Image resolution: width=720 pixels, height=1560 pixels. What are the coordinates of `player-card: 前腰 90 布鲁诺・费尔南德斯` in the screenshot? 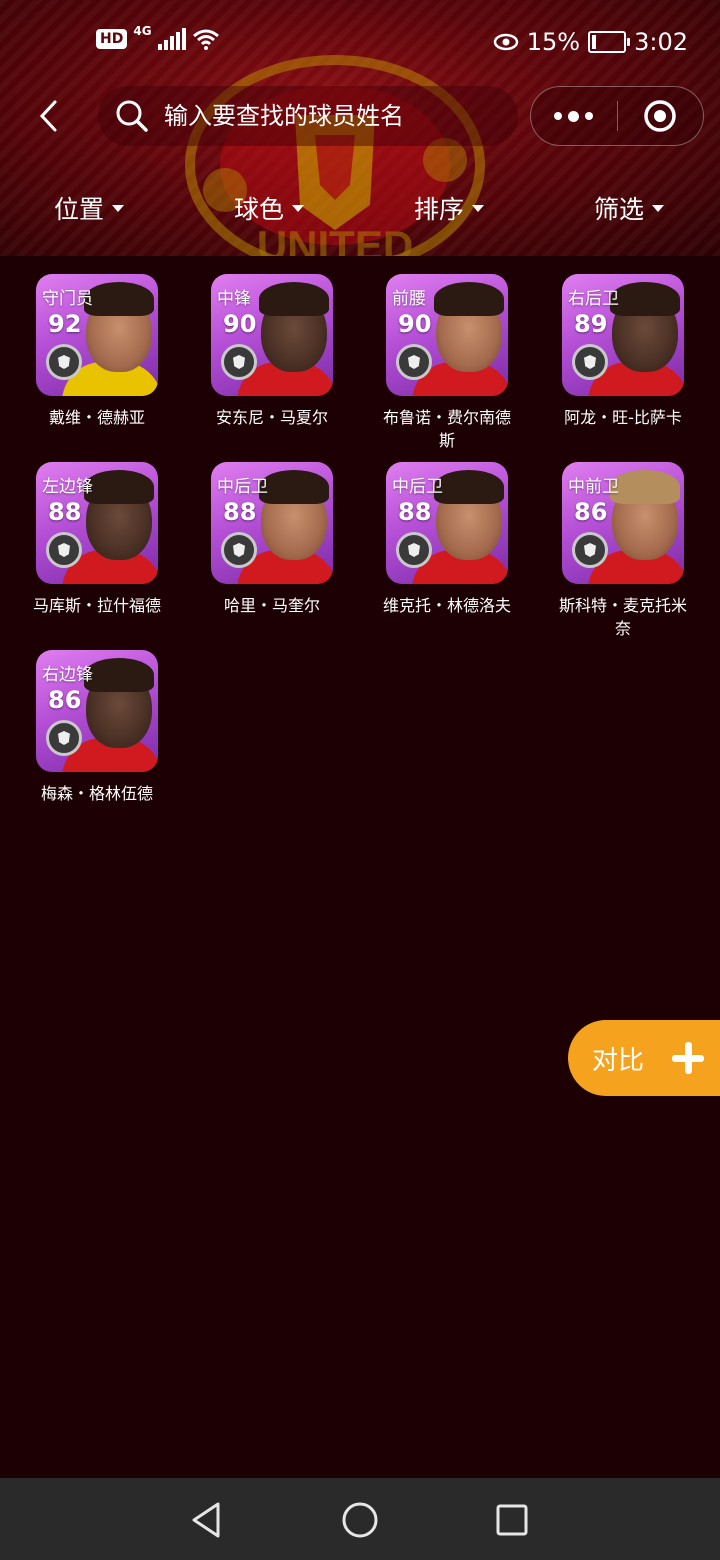 It's located at (447, 361).